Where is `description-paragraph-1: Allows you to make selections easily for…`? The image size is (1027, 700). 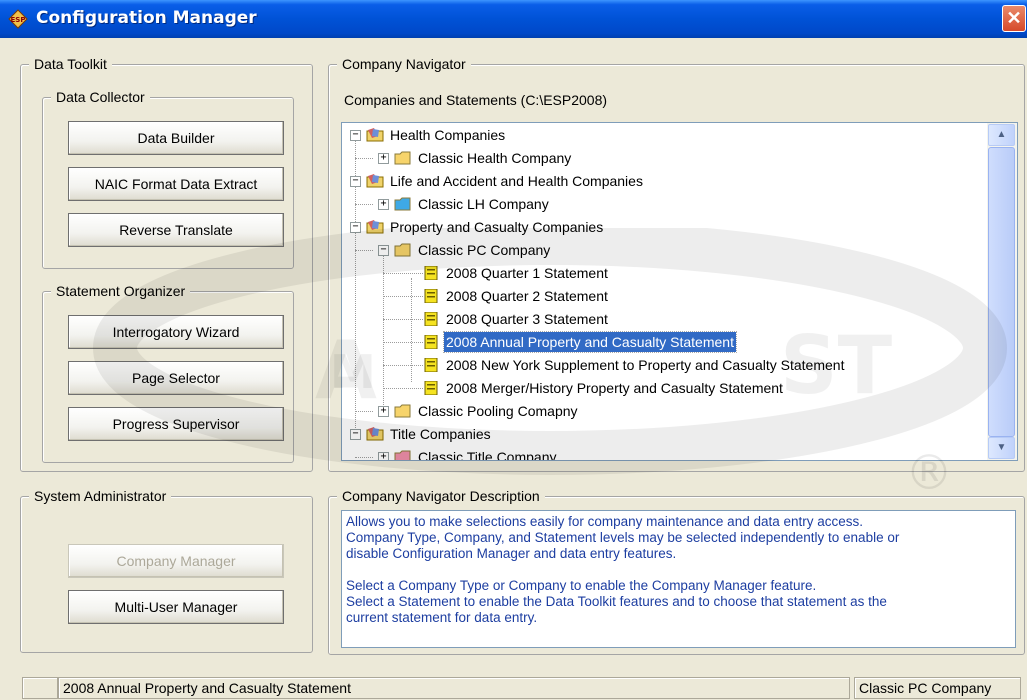 description-paragraph-1: Allows you to make selections easily for… is located at coordinates (623, 537).